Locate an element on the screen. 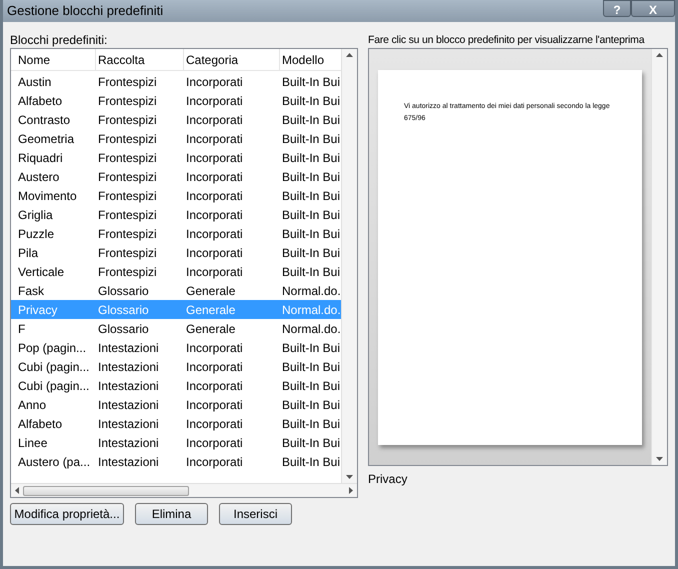 The image size is (678, 569). horizontal-scrollbar is located at coordinates (184, 490).